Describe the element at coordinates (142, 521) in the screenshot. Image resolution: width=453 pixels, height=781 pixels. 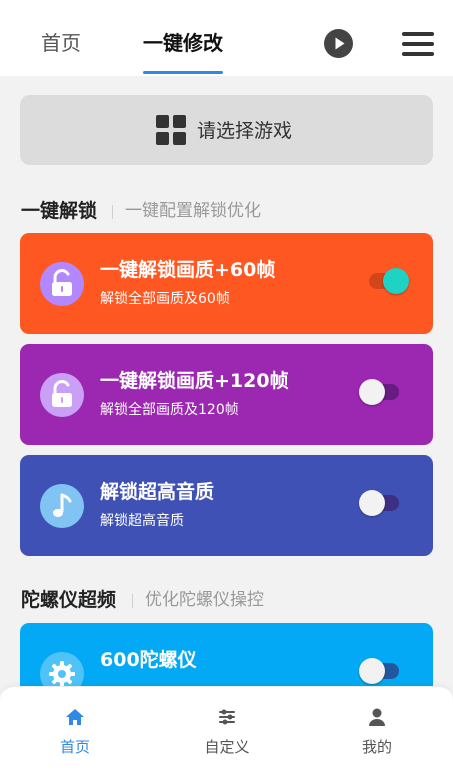
I see `card-description: 解锁超高音质` at that location.